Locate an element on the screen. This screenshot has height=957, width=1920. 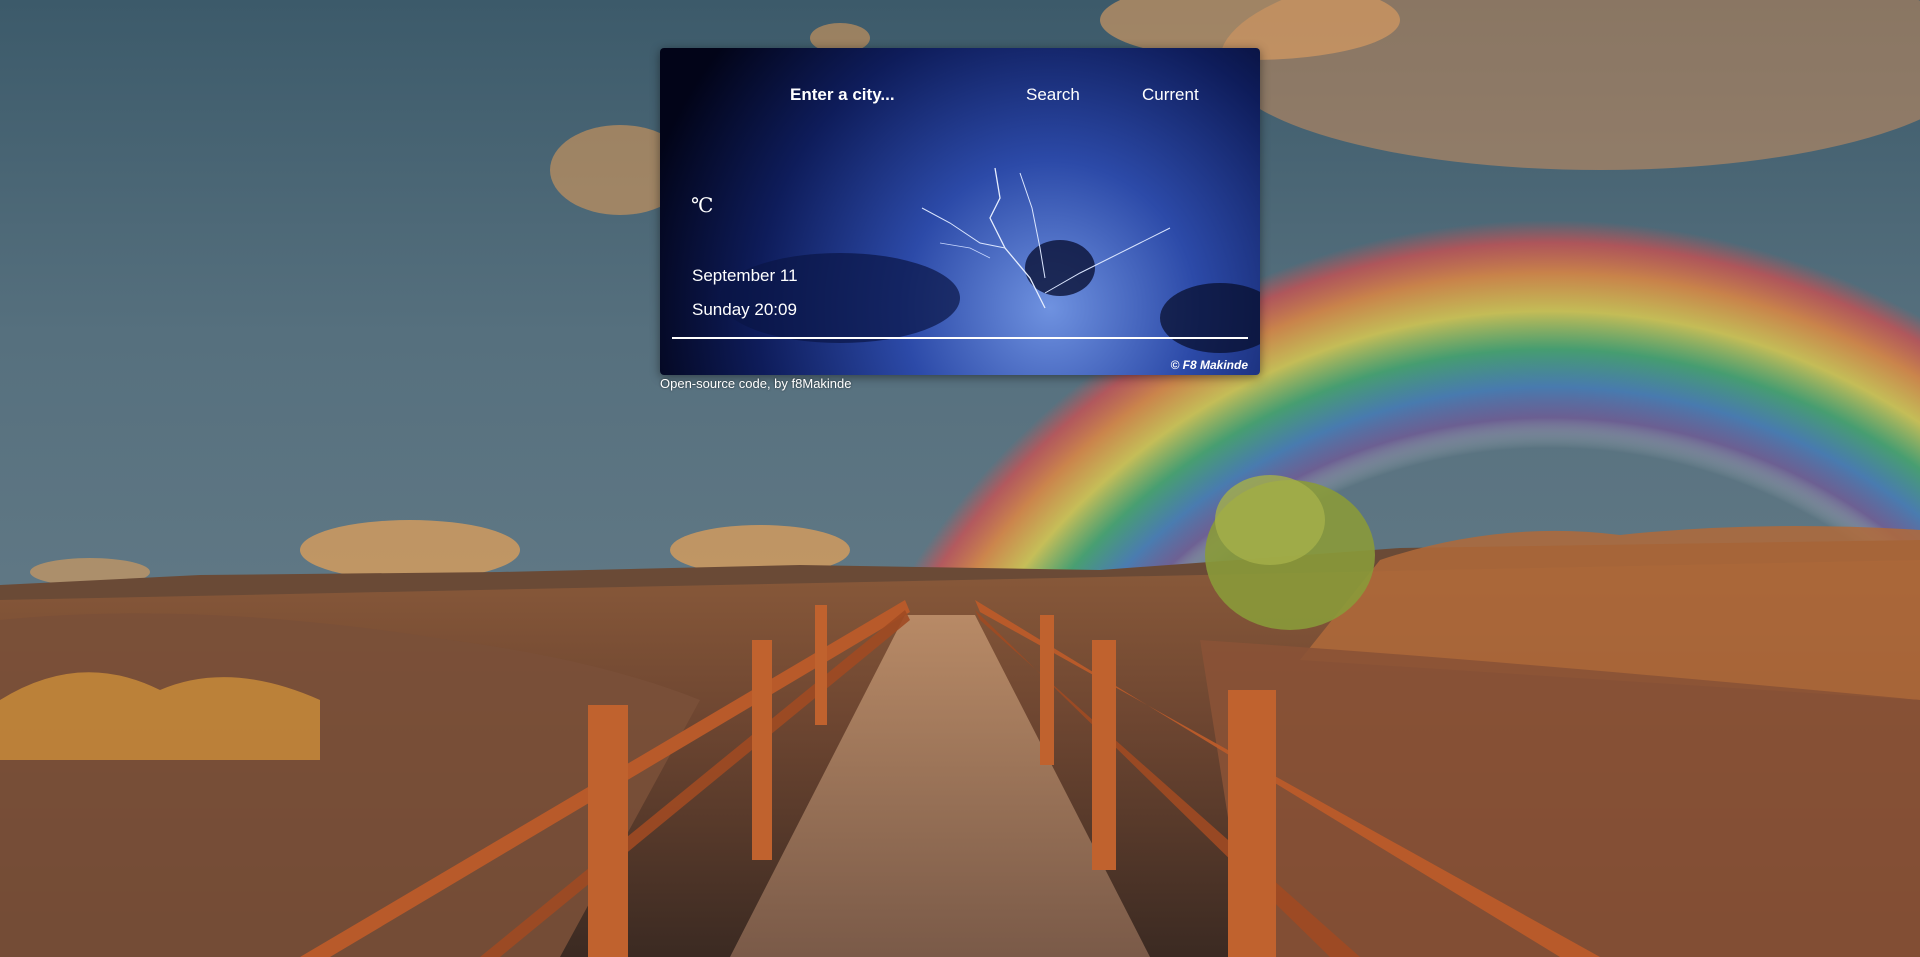
current-location-button: Current is located at coordinates (1170, 95).